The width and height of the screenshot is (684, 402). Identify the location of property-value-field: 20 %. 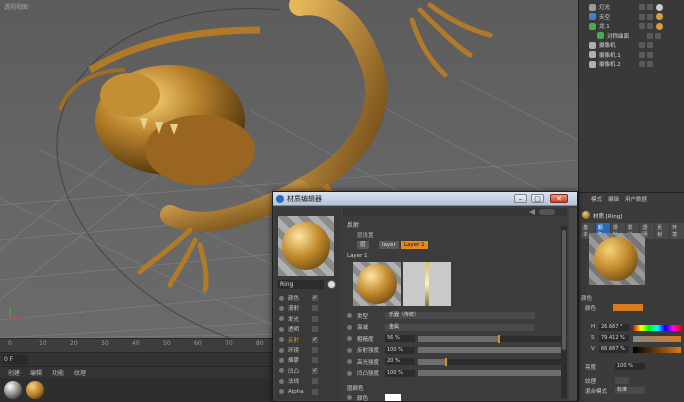
(400, 361).